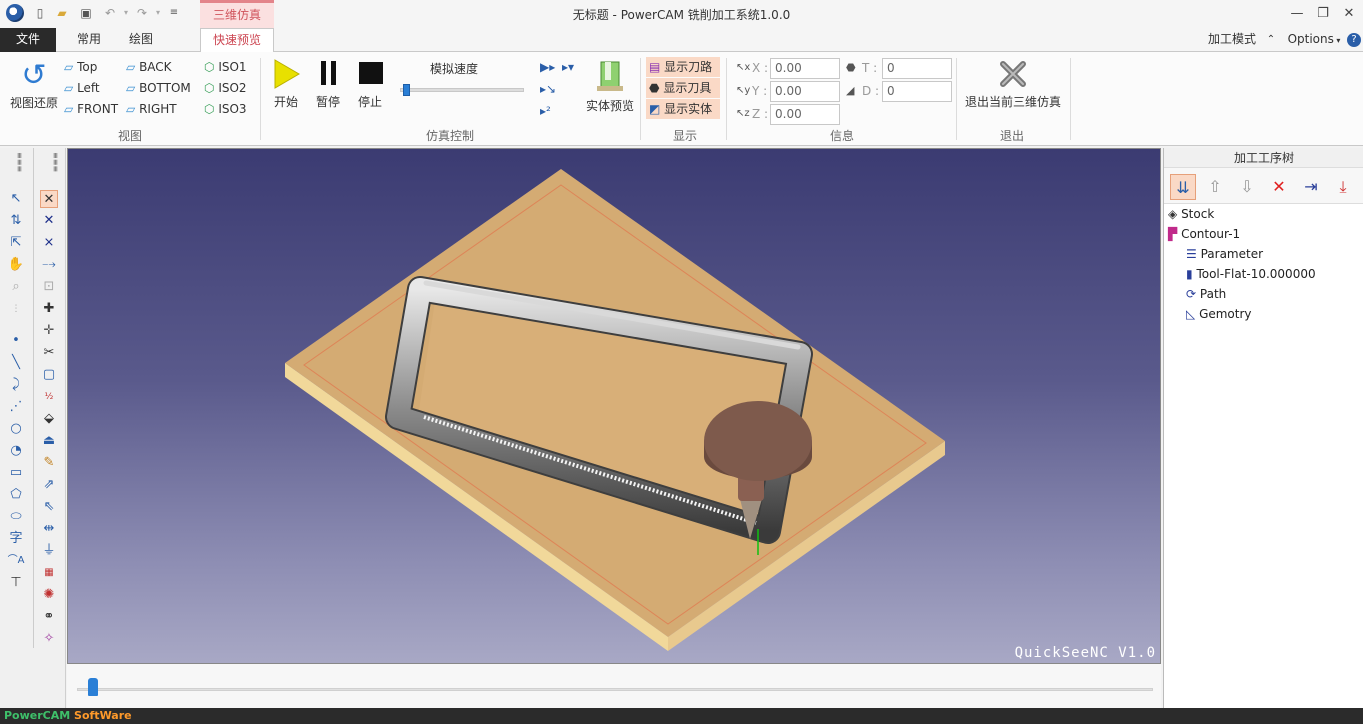 The height and width of the screenshot is (724, 1363). Describe the element at coordinates (89, 40) in the screenshot. I see `tab-common: 常用` at that location.